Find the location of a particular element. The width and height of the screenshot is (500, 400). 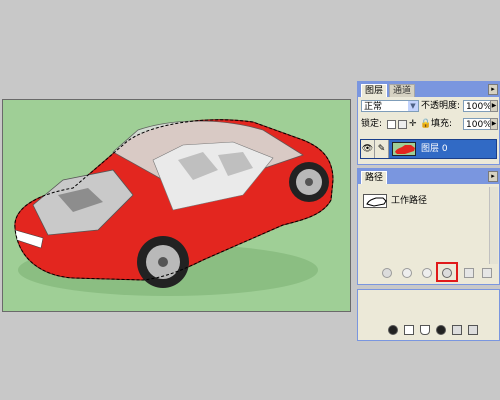

chevron-down-icon: ▼ is located at coordinates (413, 106).